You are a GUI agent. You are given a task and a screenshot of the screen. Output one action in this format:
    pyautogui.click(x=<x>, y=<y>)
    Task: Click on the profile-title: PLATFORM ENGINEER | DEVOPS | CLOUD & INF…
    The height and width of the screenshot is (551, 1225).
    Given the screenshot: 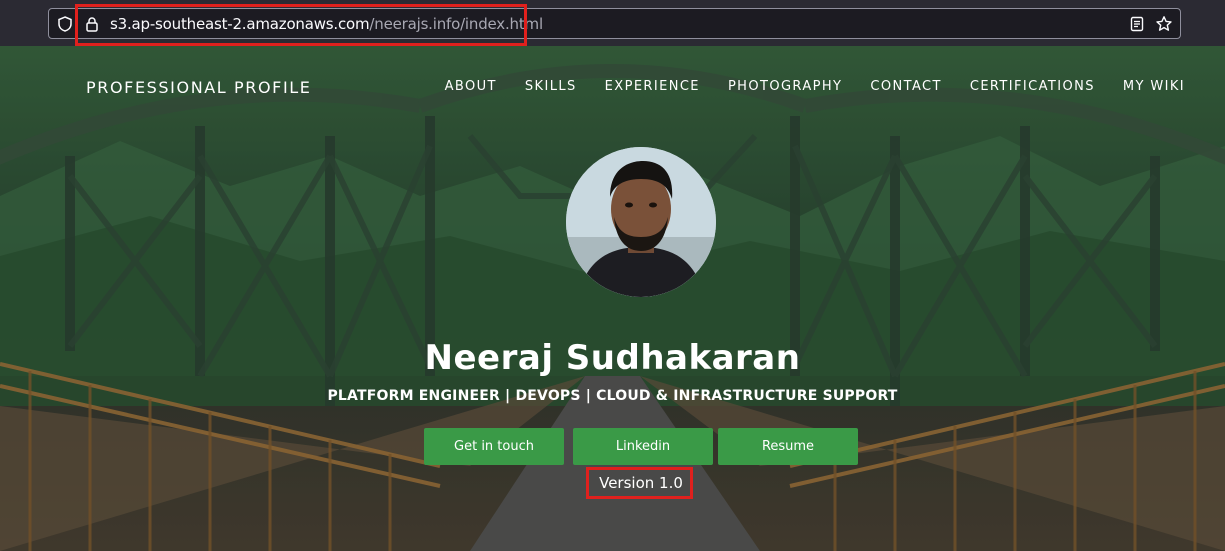 What is the action you would take?
    pyautogui.click(x=612, y=396)
    